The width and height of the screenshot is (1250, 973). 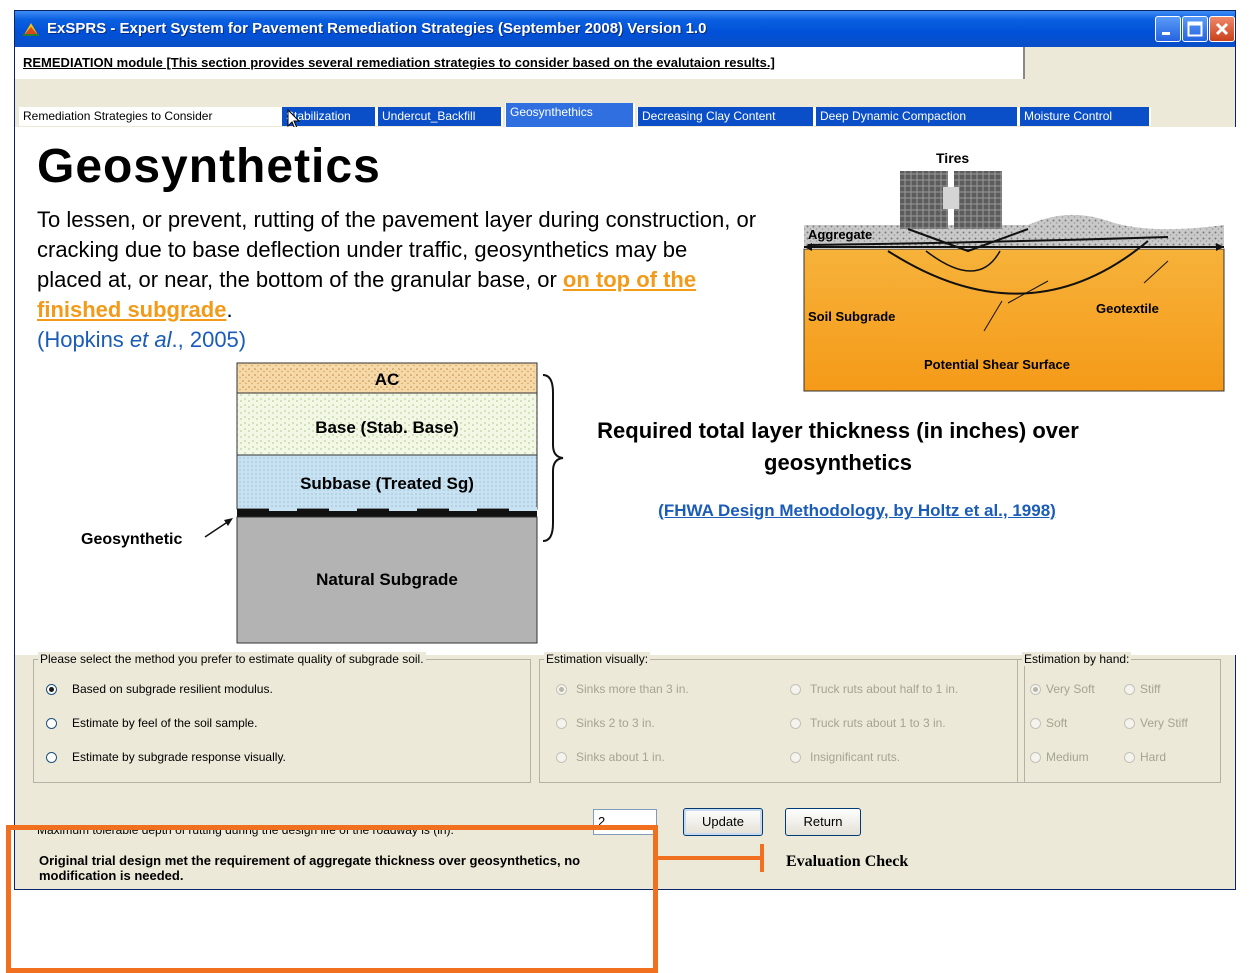 What do you see at coordinates (164, 723) in the screenshot?
I see `method-option-feel: Estimate by feel of the soil sample.` at bounding box center [164, 723].